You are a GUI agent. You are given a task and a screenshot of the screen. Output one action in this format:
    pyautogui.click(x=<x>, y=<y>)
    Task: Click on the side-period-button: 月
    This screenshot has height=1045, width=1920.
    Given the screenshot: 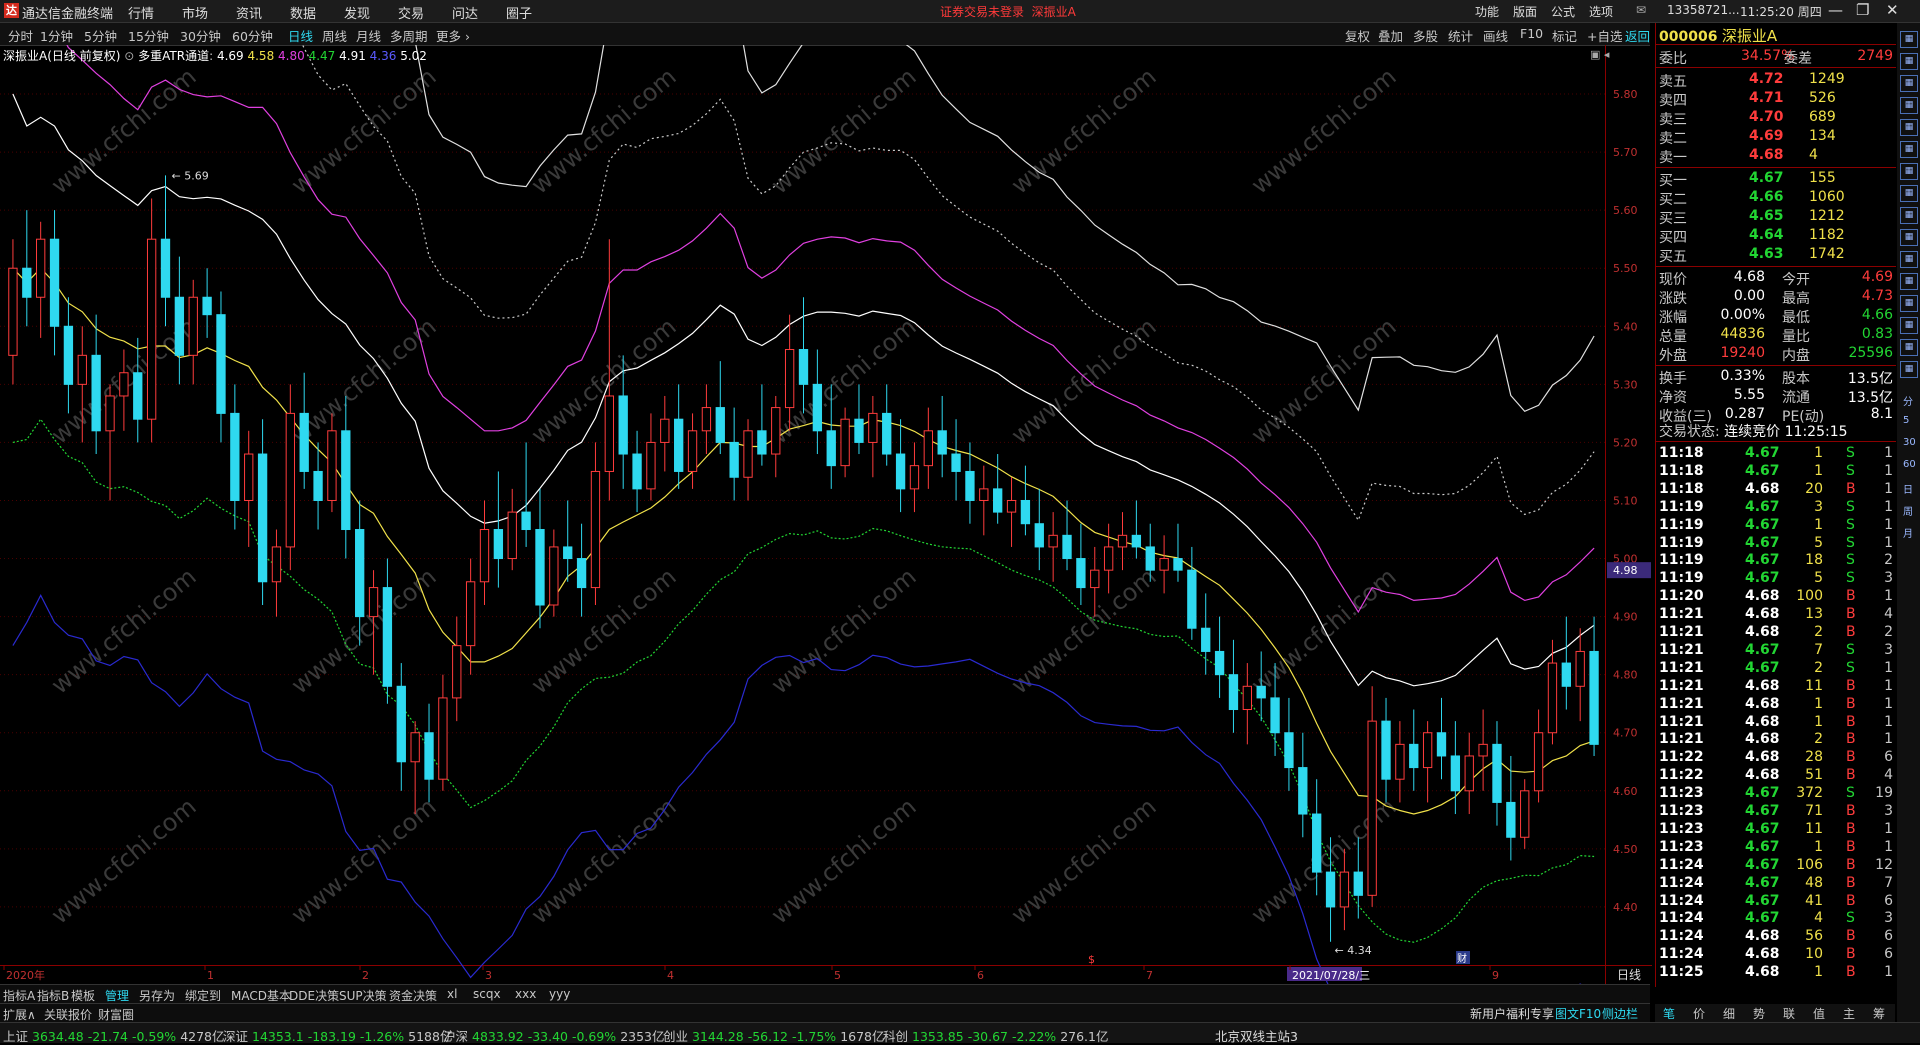 What is the action you would take?
    pyautogui.click(x=1908, y=532)
    